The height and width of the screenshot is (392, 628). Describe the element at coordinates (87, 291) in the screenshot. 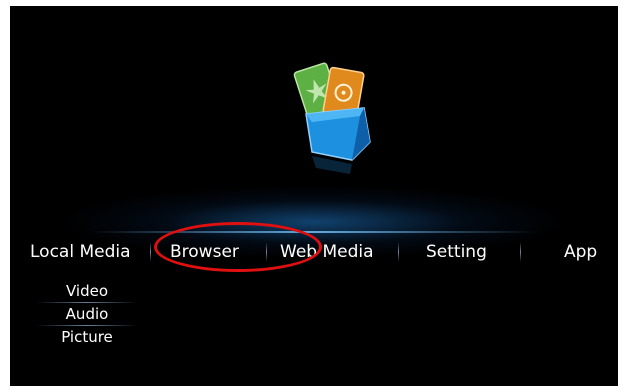

I see `submenu-item-video: Video` at that location.